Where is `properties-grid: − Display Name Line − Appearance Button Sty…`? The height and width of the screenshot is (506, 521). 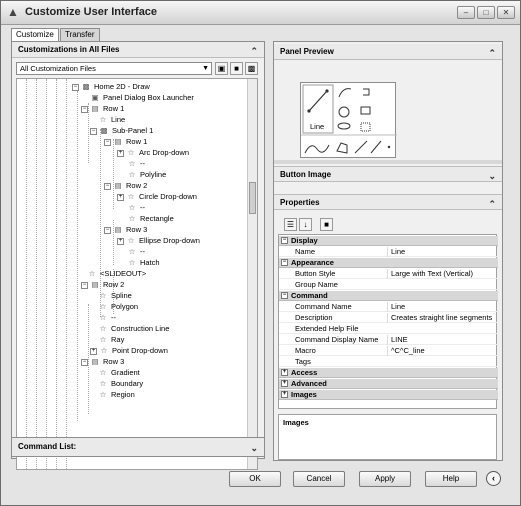
properties-grid: − Display Name Line − Appearance Button Sty… is located at coordinates (388, 321).